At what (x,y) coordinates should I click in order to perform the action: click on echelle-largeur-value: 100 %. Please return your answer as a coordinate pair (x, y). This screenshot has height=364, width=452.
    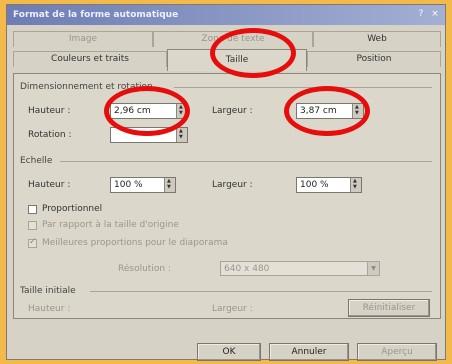
    Looking at the image, I should click on (314, 185).